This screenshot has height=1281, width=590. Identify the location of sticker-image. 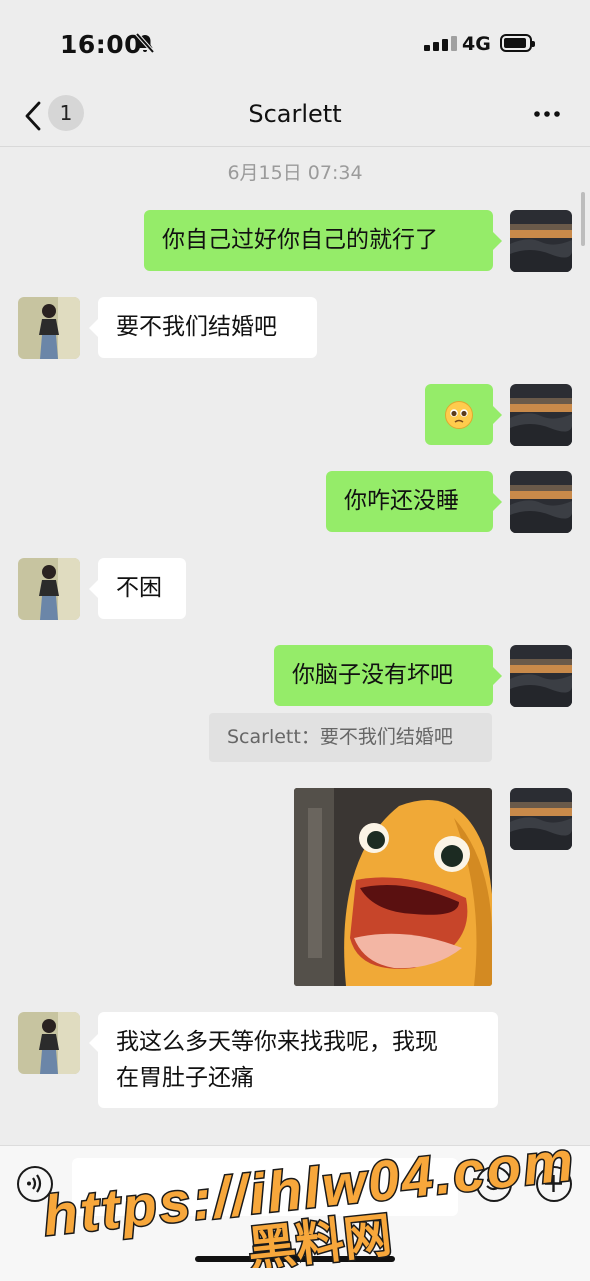
(393, 887).